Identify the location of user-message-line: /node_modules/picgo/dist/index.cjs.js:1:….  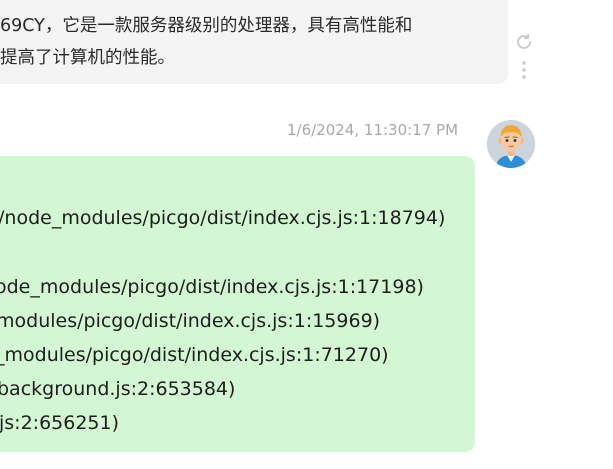
(223, 218).